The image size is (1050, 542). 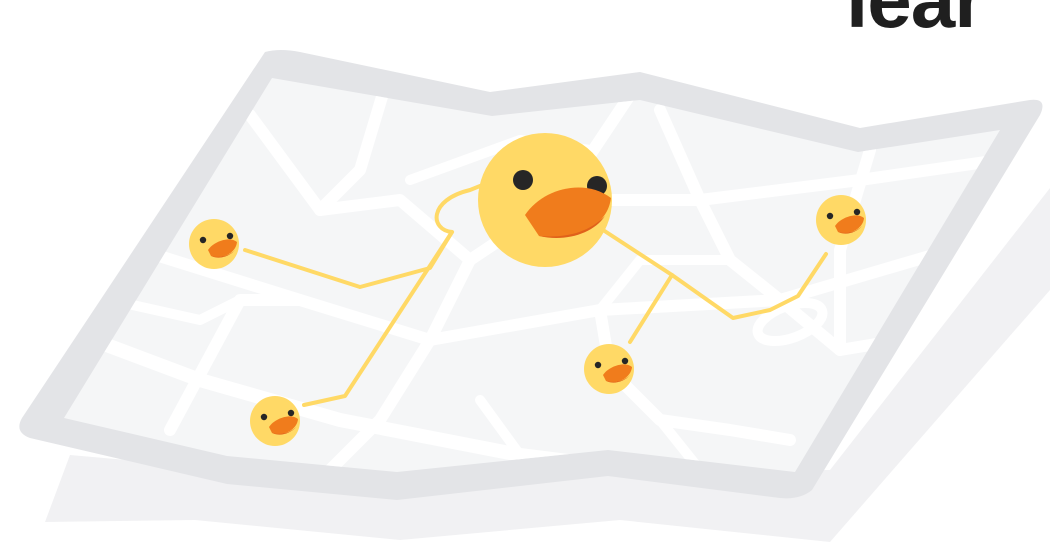 What do you see at coordinates (545, 200) in the screenshot?
I see `hub-duck-icon` at bounding box center [545, 200].